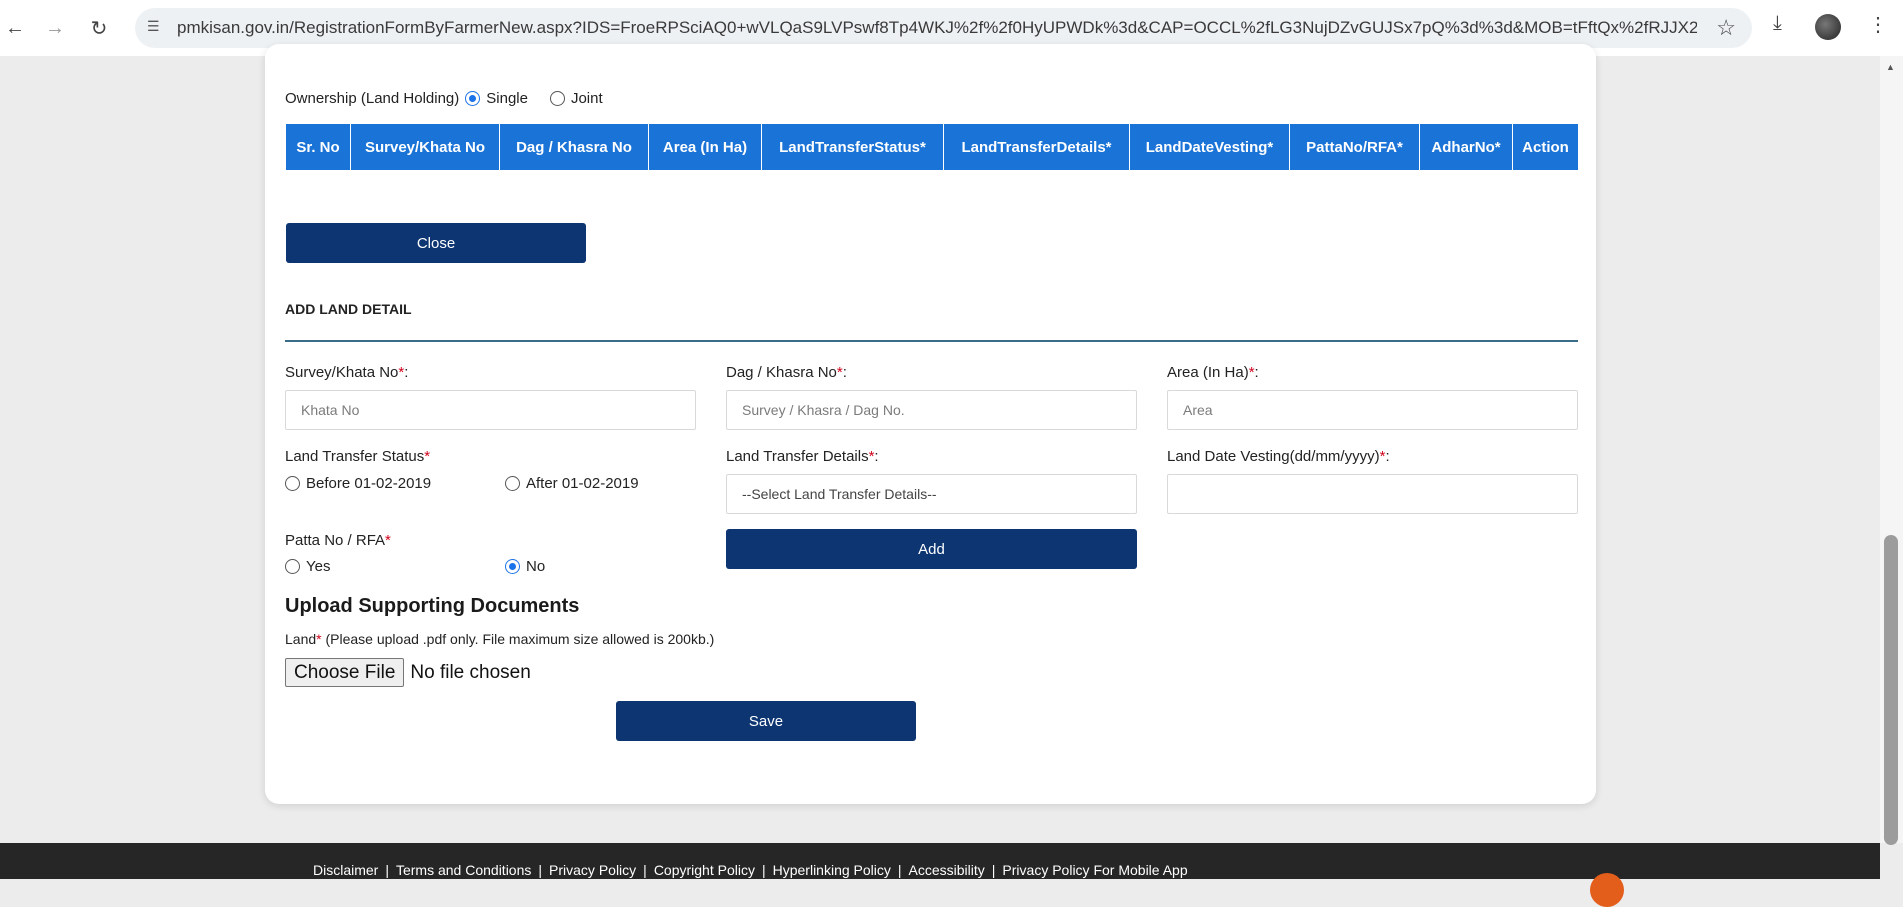  Describe the element at coordinates (408, 672) in the screenshot. I see `file-input: Choose File No file chosen` at that location.